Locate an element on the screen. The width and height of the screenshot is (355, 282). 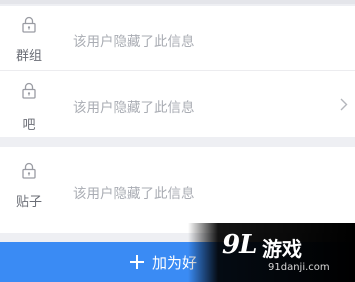
row-info-groups: 该用户隐藏了此信息 is located at coordinates (134, 42).